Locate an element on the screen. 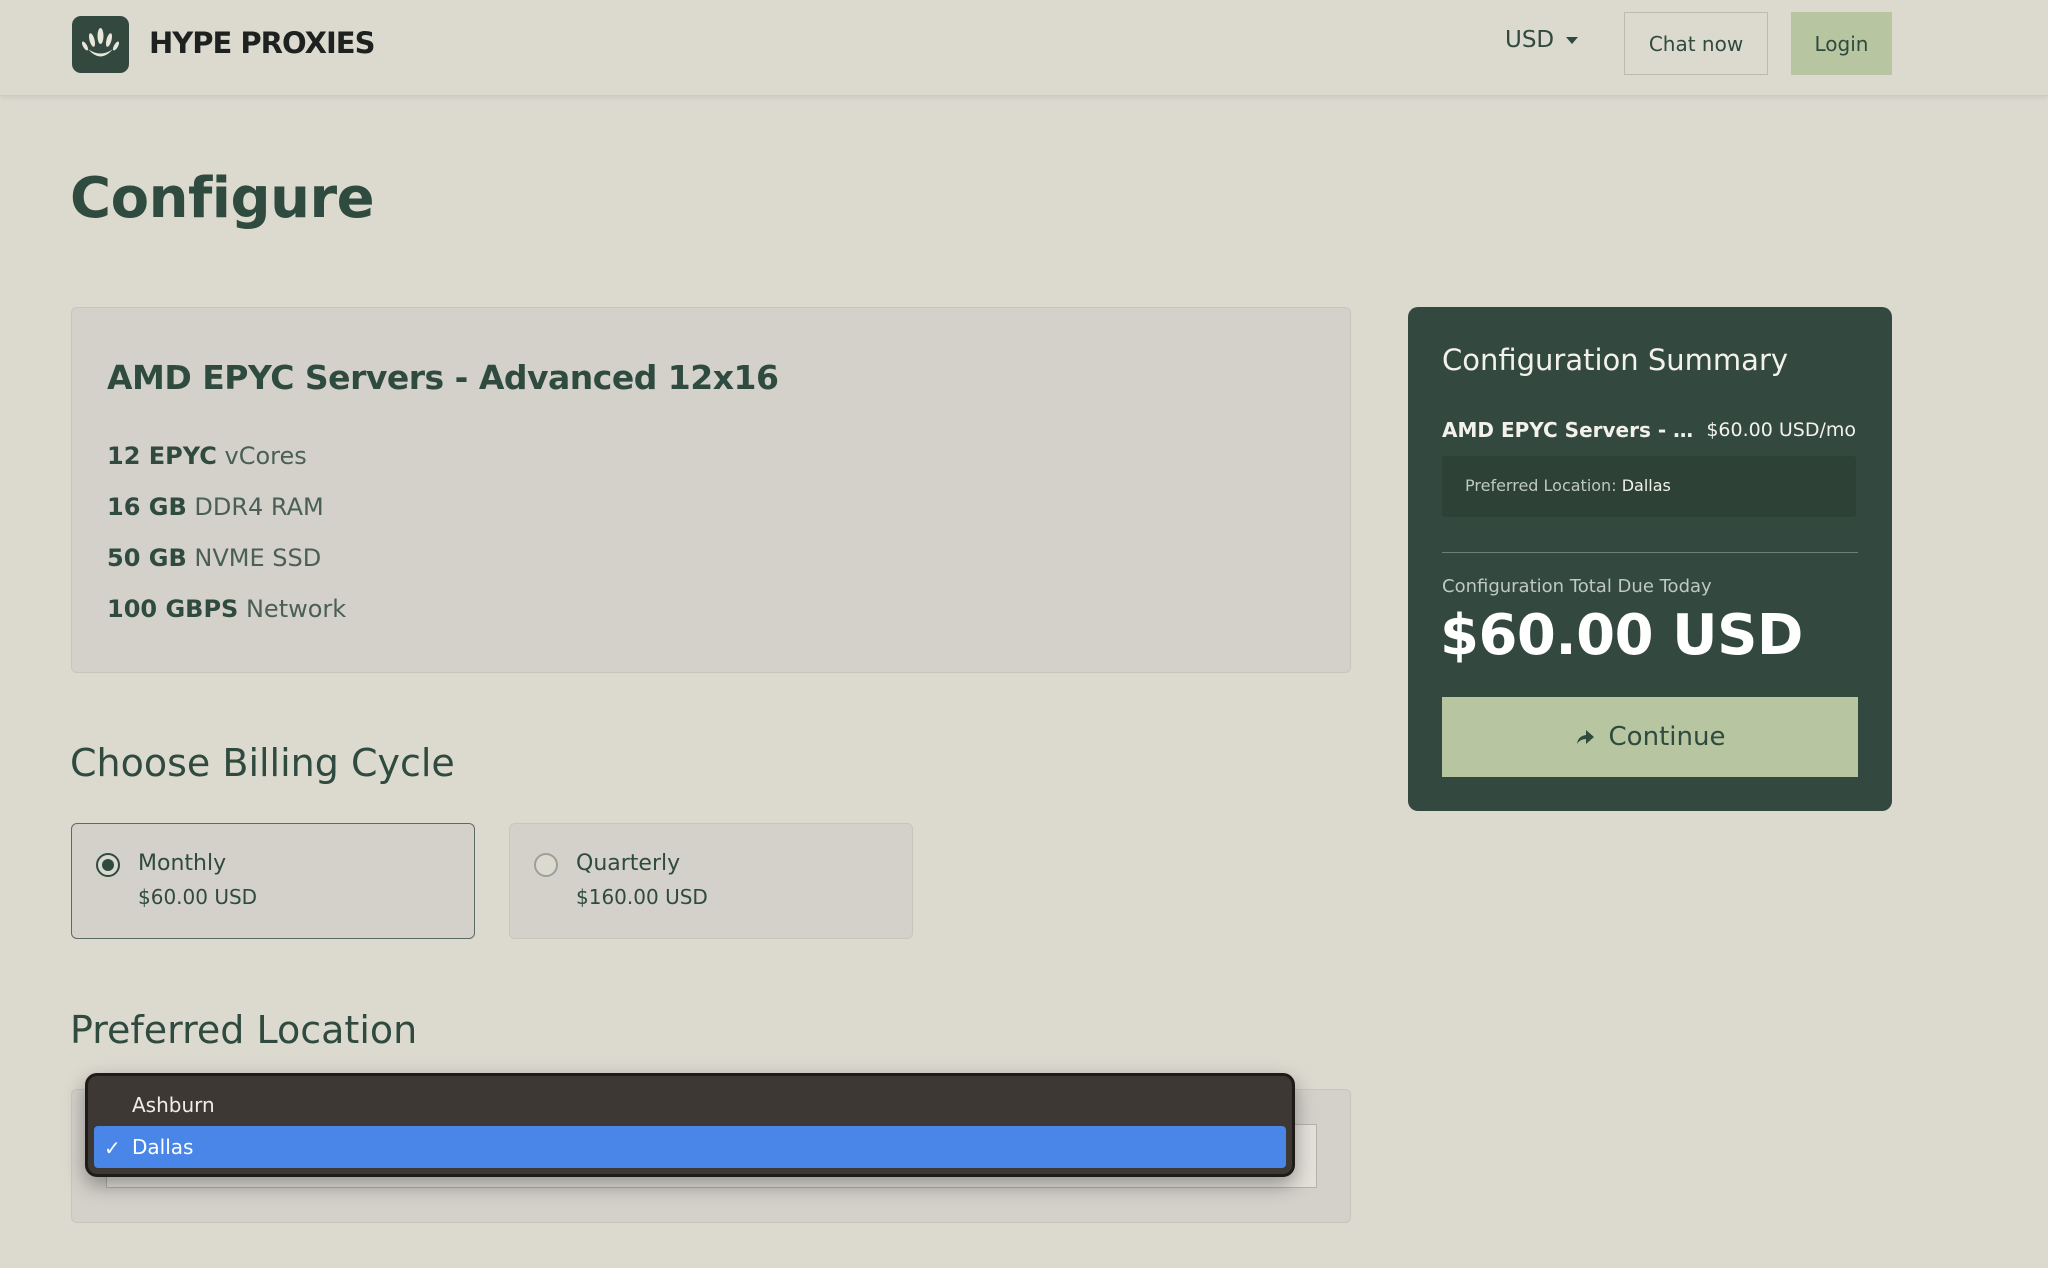  billing-option-name: Monthly is located at coordinates (182, 863).